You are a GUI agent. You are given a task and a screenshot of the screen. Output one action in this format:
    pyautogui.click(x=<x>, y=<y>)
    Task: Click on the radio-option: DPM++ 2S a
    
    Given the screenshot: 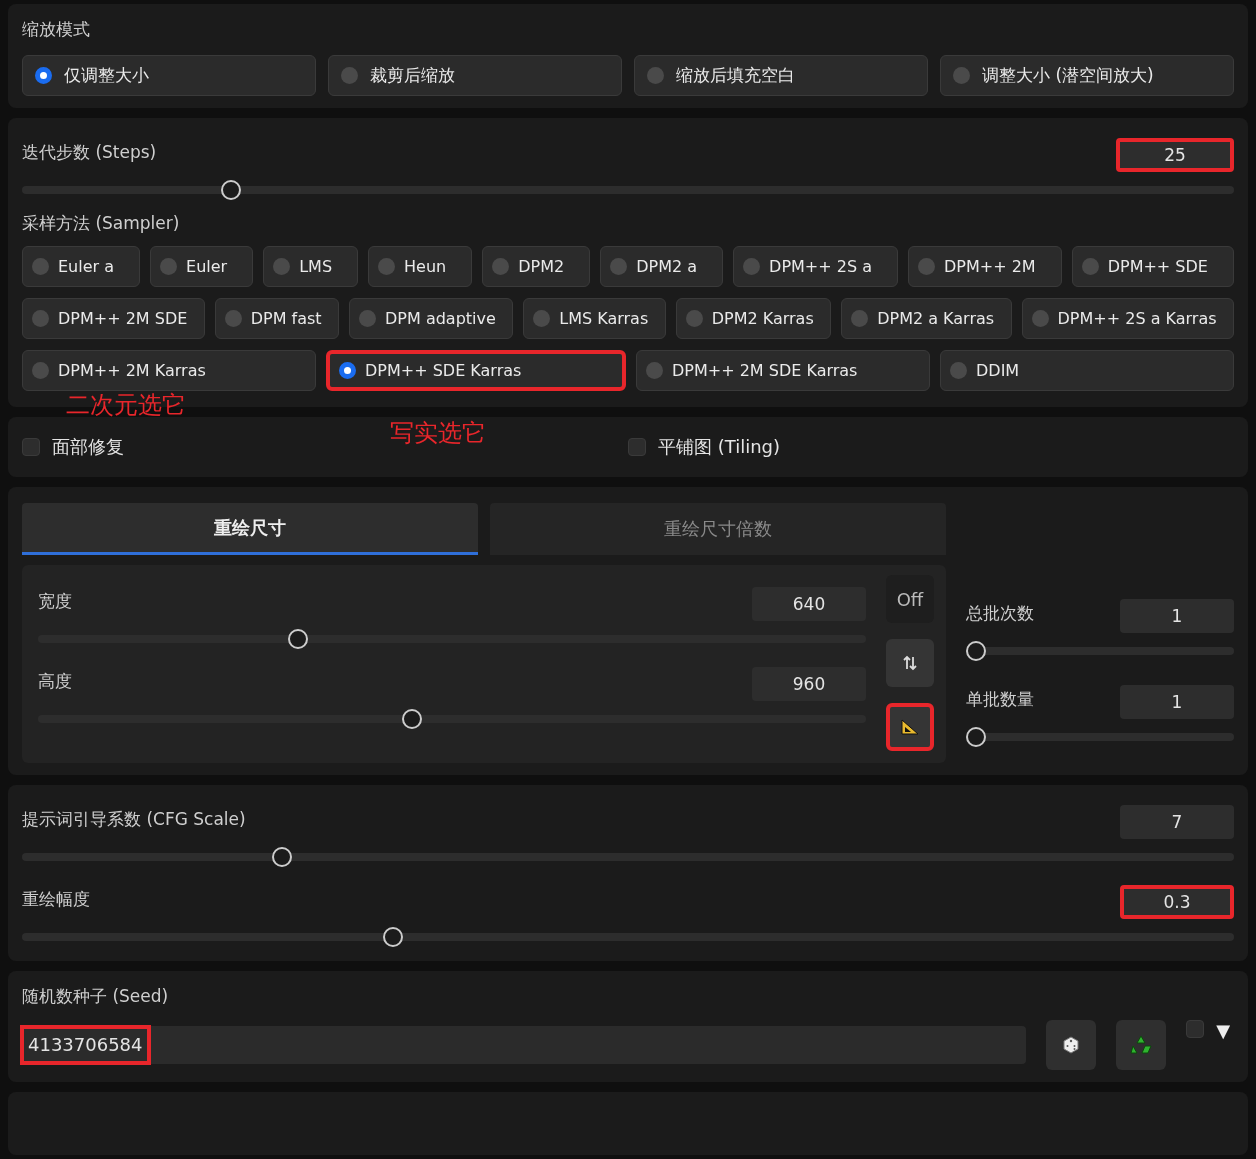 What is the action you would take?
    pyautogui.click(x=815, y=266)
    